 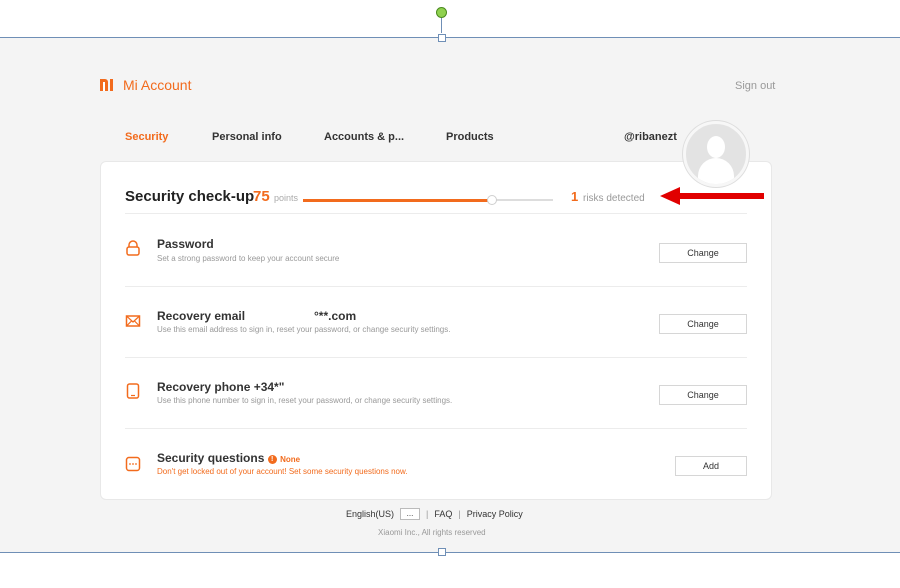 I want to click on avatar, so click(x=716, y=154).